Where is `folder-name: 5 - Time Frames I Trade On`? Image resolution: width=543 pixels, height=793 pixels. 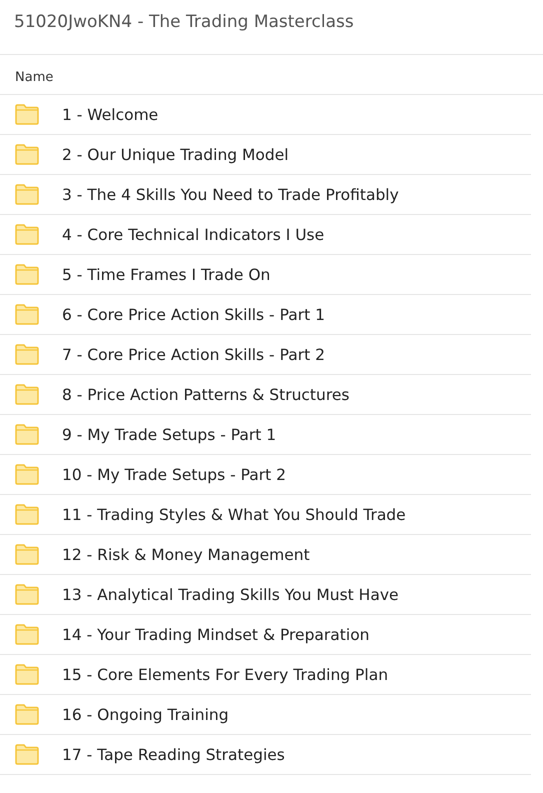
folder-name: 5 - Time Frames I Trade On is located at coordinates (166, 275).